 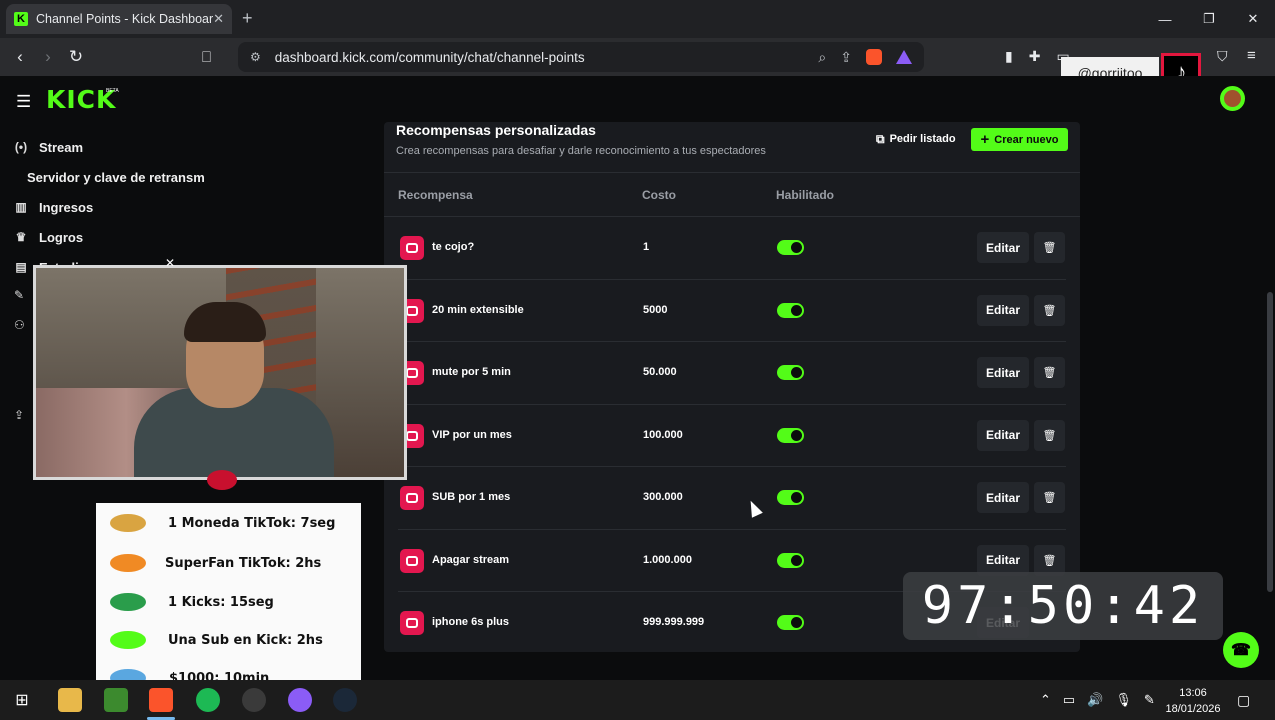 I want to click on superfan-icon, so click(x=128, y=563).